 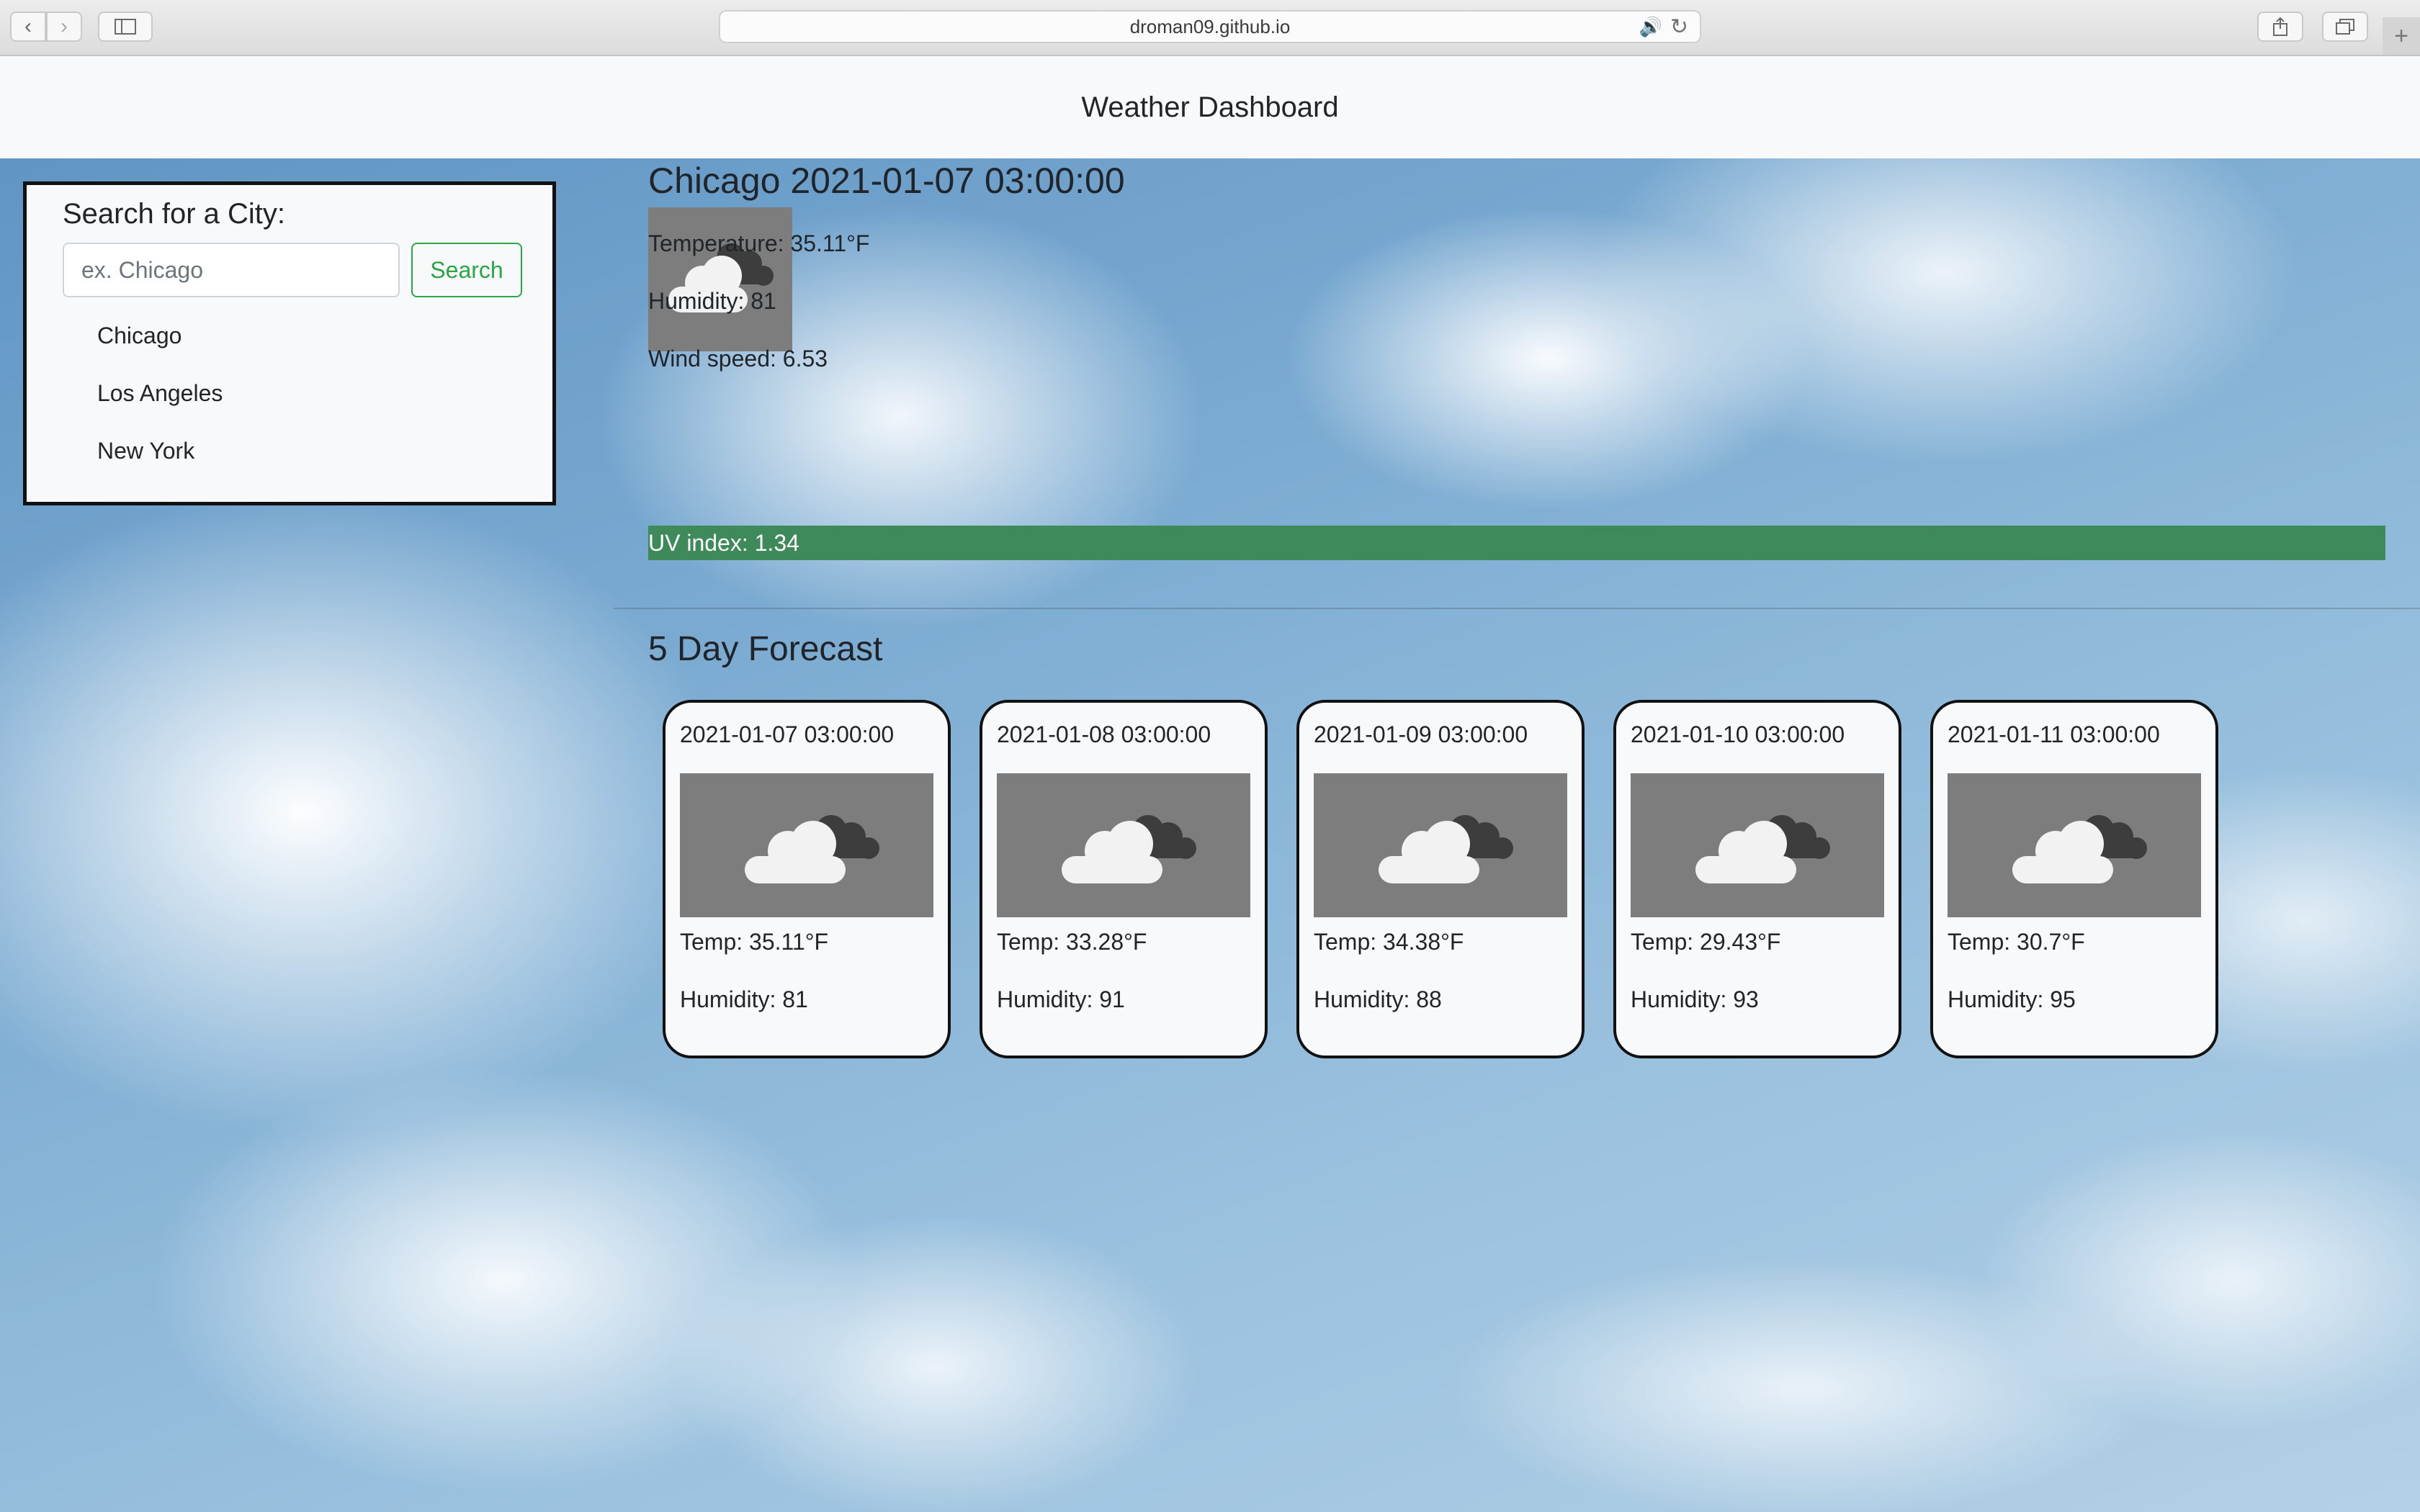 I want to click on forecast-date: 2021-01-09 03:00:00, so click(x=1421, y=734).